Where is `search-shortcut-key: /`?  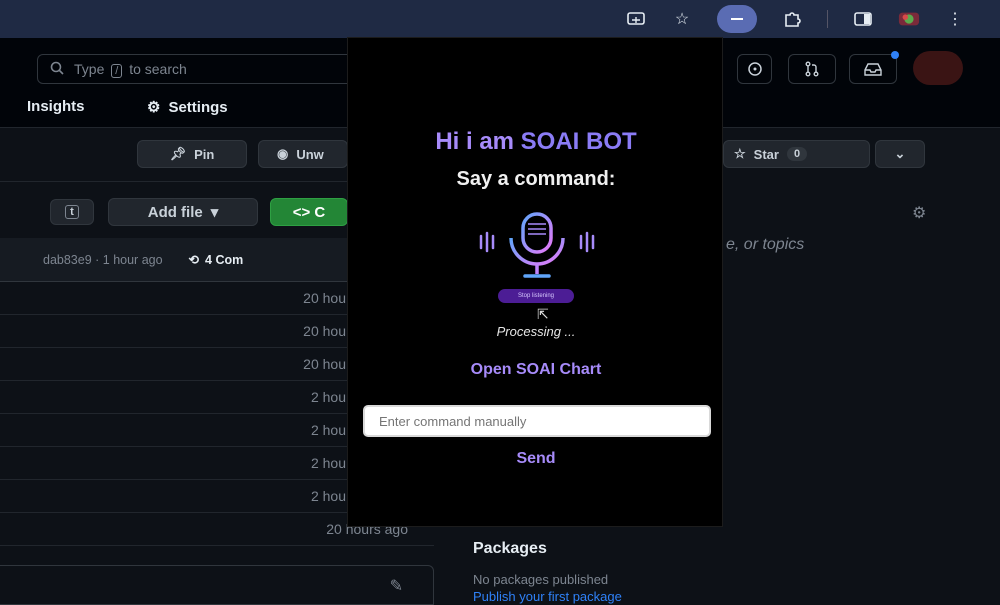 search-shortcut-key: / is located at coordinates (117, 70).